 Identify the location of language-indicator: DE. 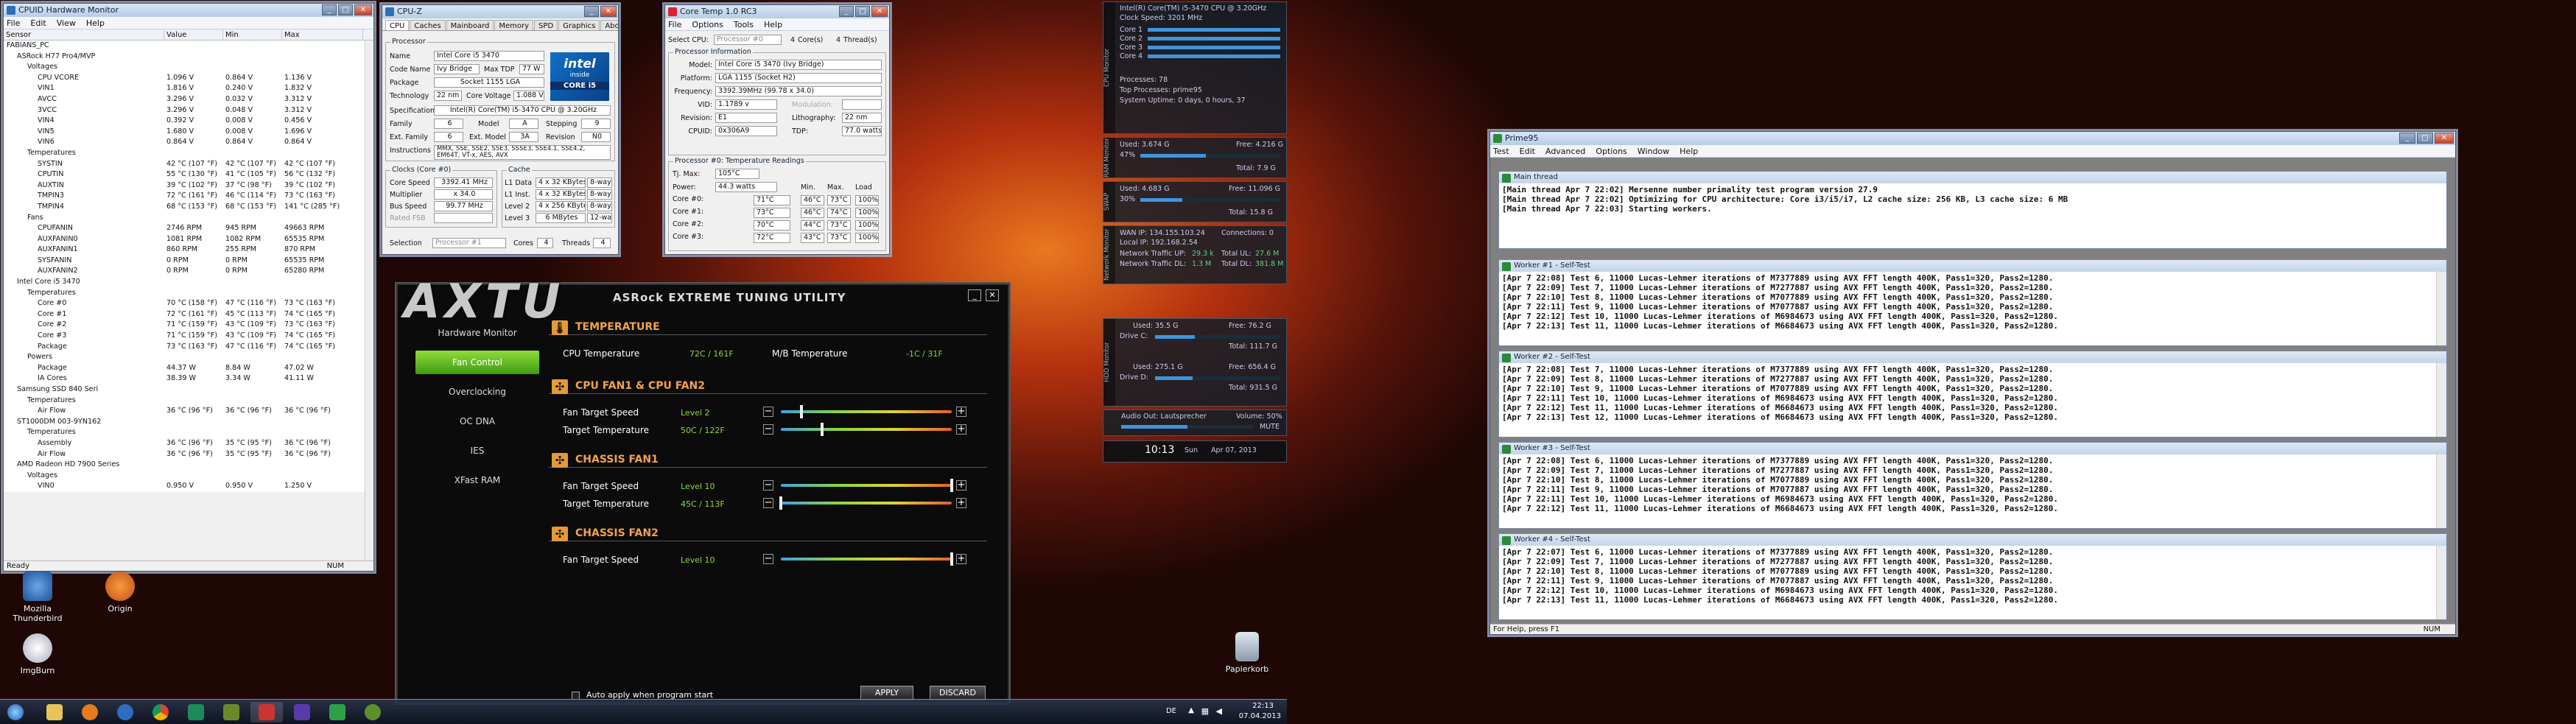
(1171, 711).